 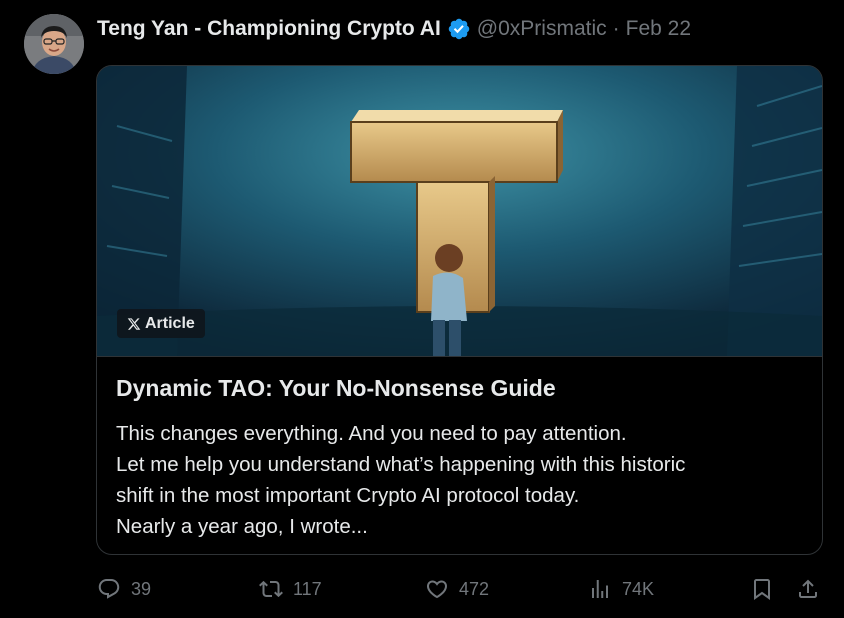 I want to click on like-count: 472, so click(x=474, y=588).